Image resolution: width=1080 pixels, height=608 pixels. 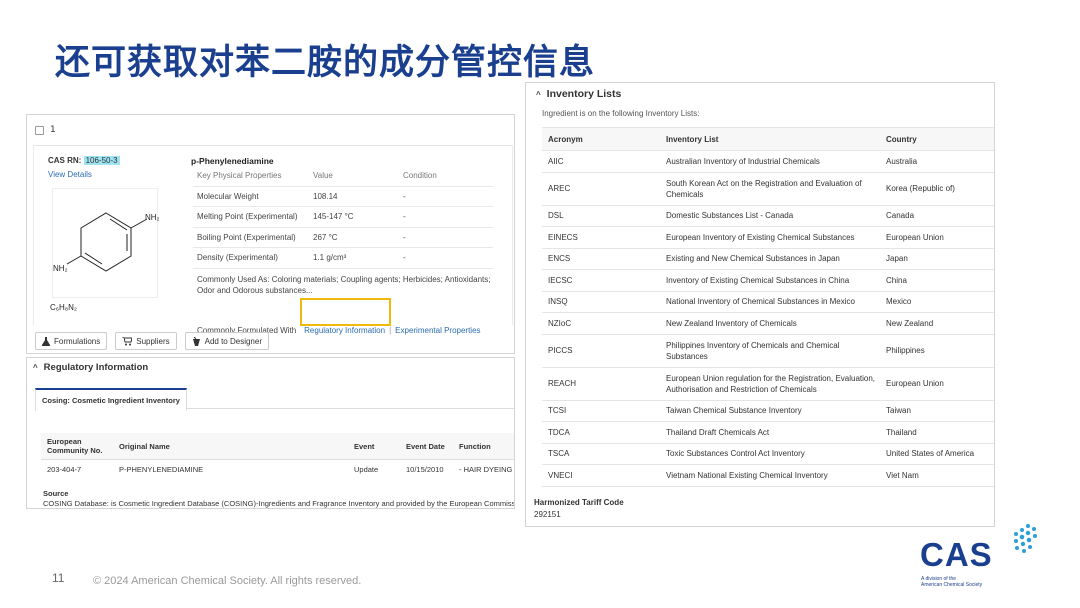 What do you see at coordinates (579, 502) in the screenshot?
I see `harmonized-tariff-label: Harmonized Tariff Code` at bounding box center [579, 502].